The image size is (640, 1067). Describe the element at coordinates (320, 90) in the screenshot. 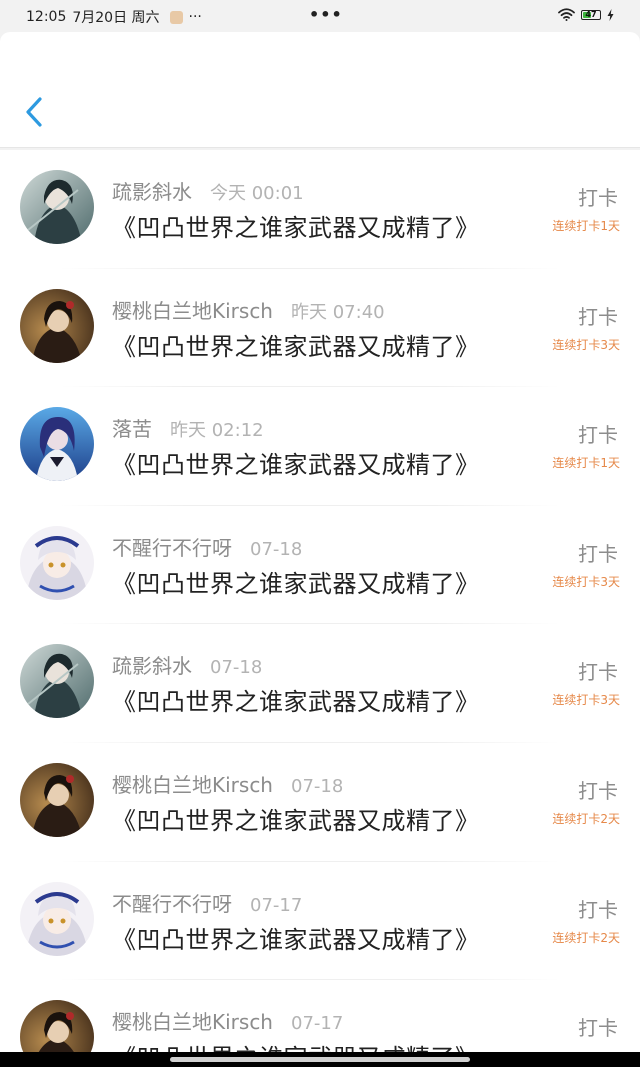

I see `page-header` at that location.